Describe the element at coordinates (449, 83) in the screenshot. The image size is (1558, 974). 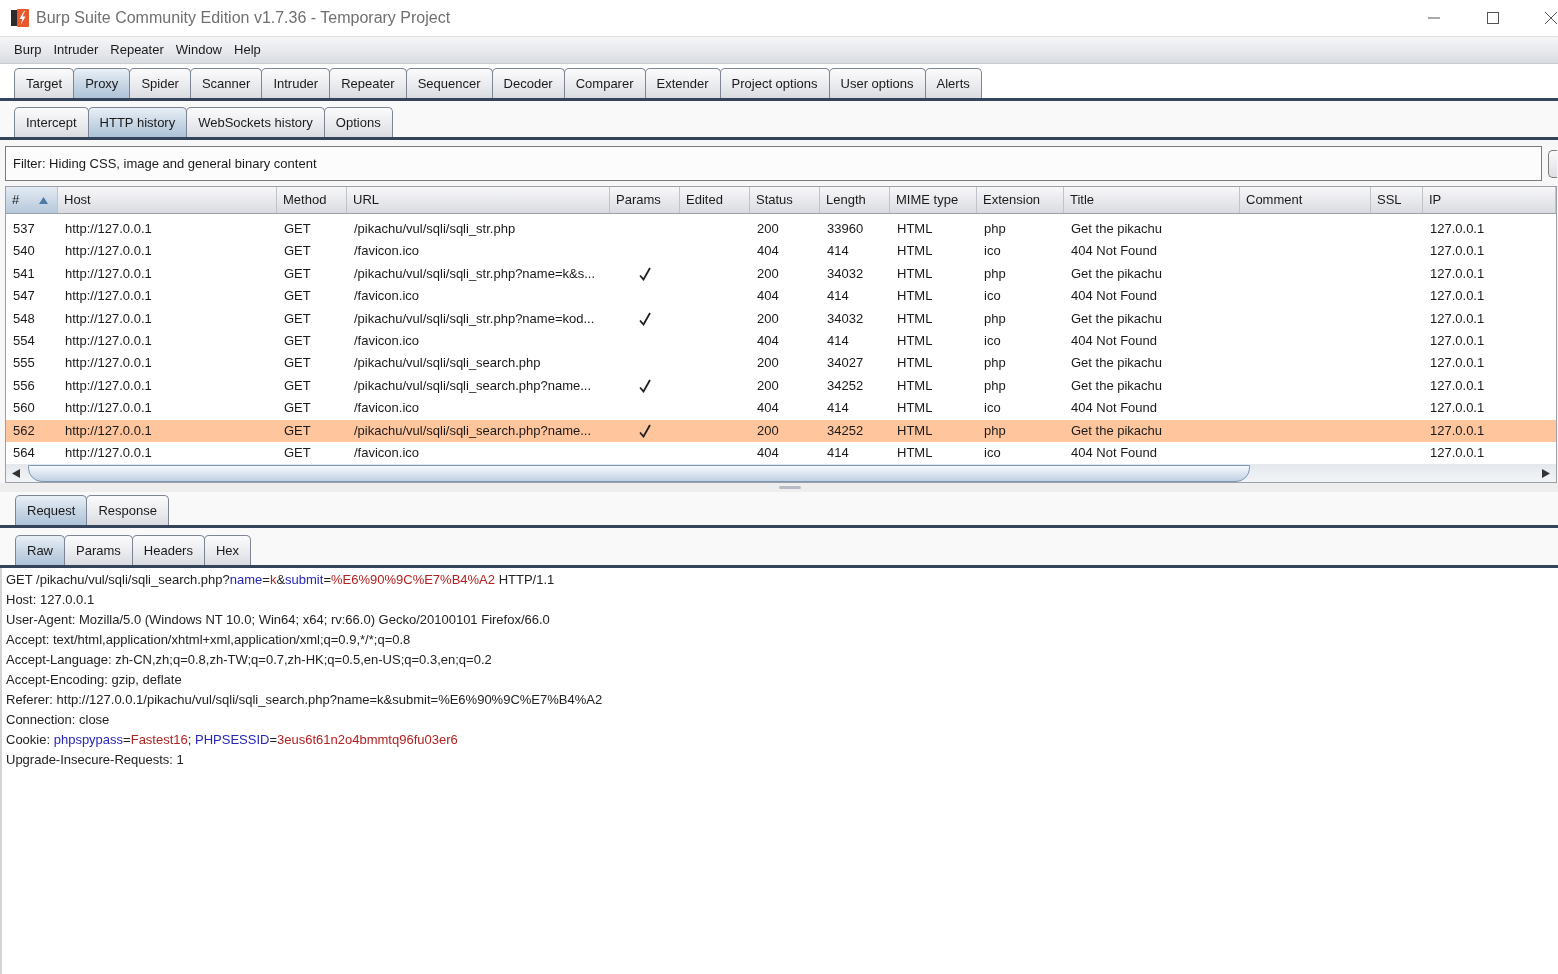
I see `tab: Sequencer` at that location.